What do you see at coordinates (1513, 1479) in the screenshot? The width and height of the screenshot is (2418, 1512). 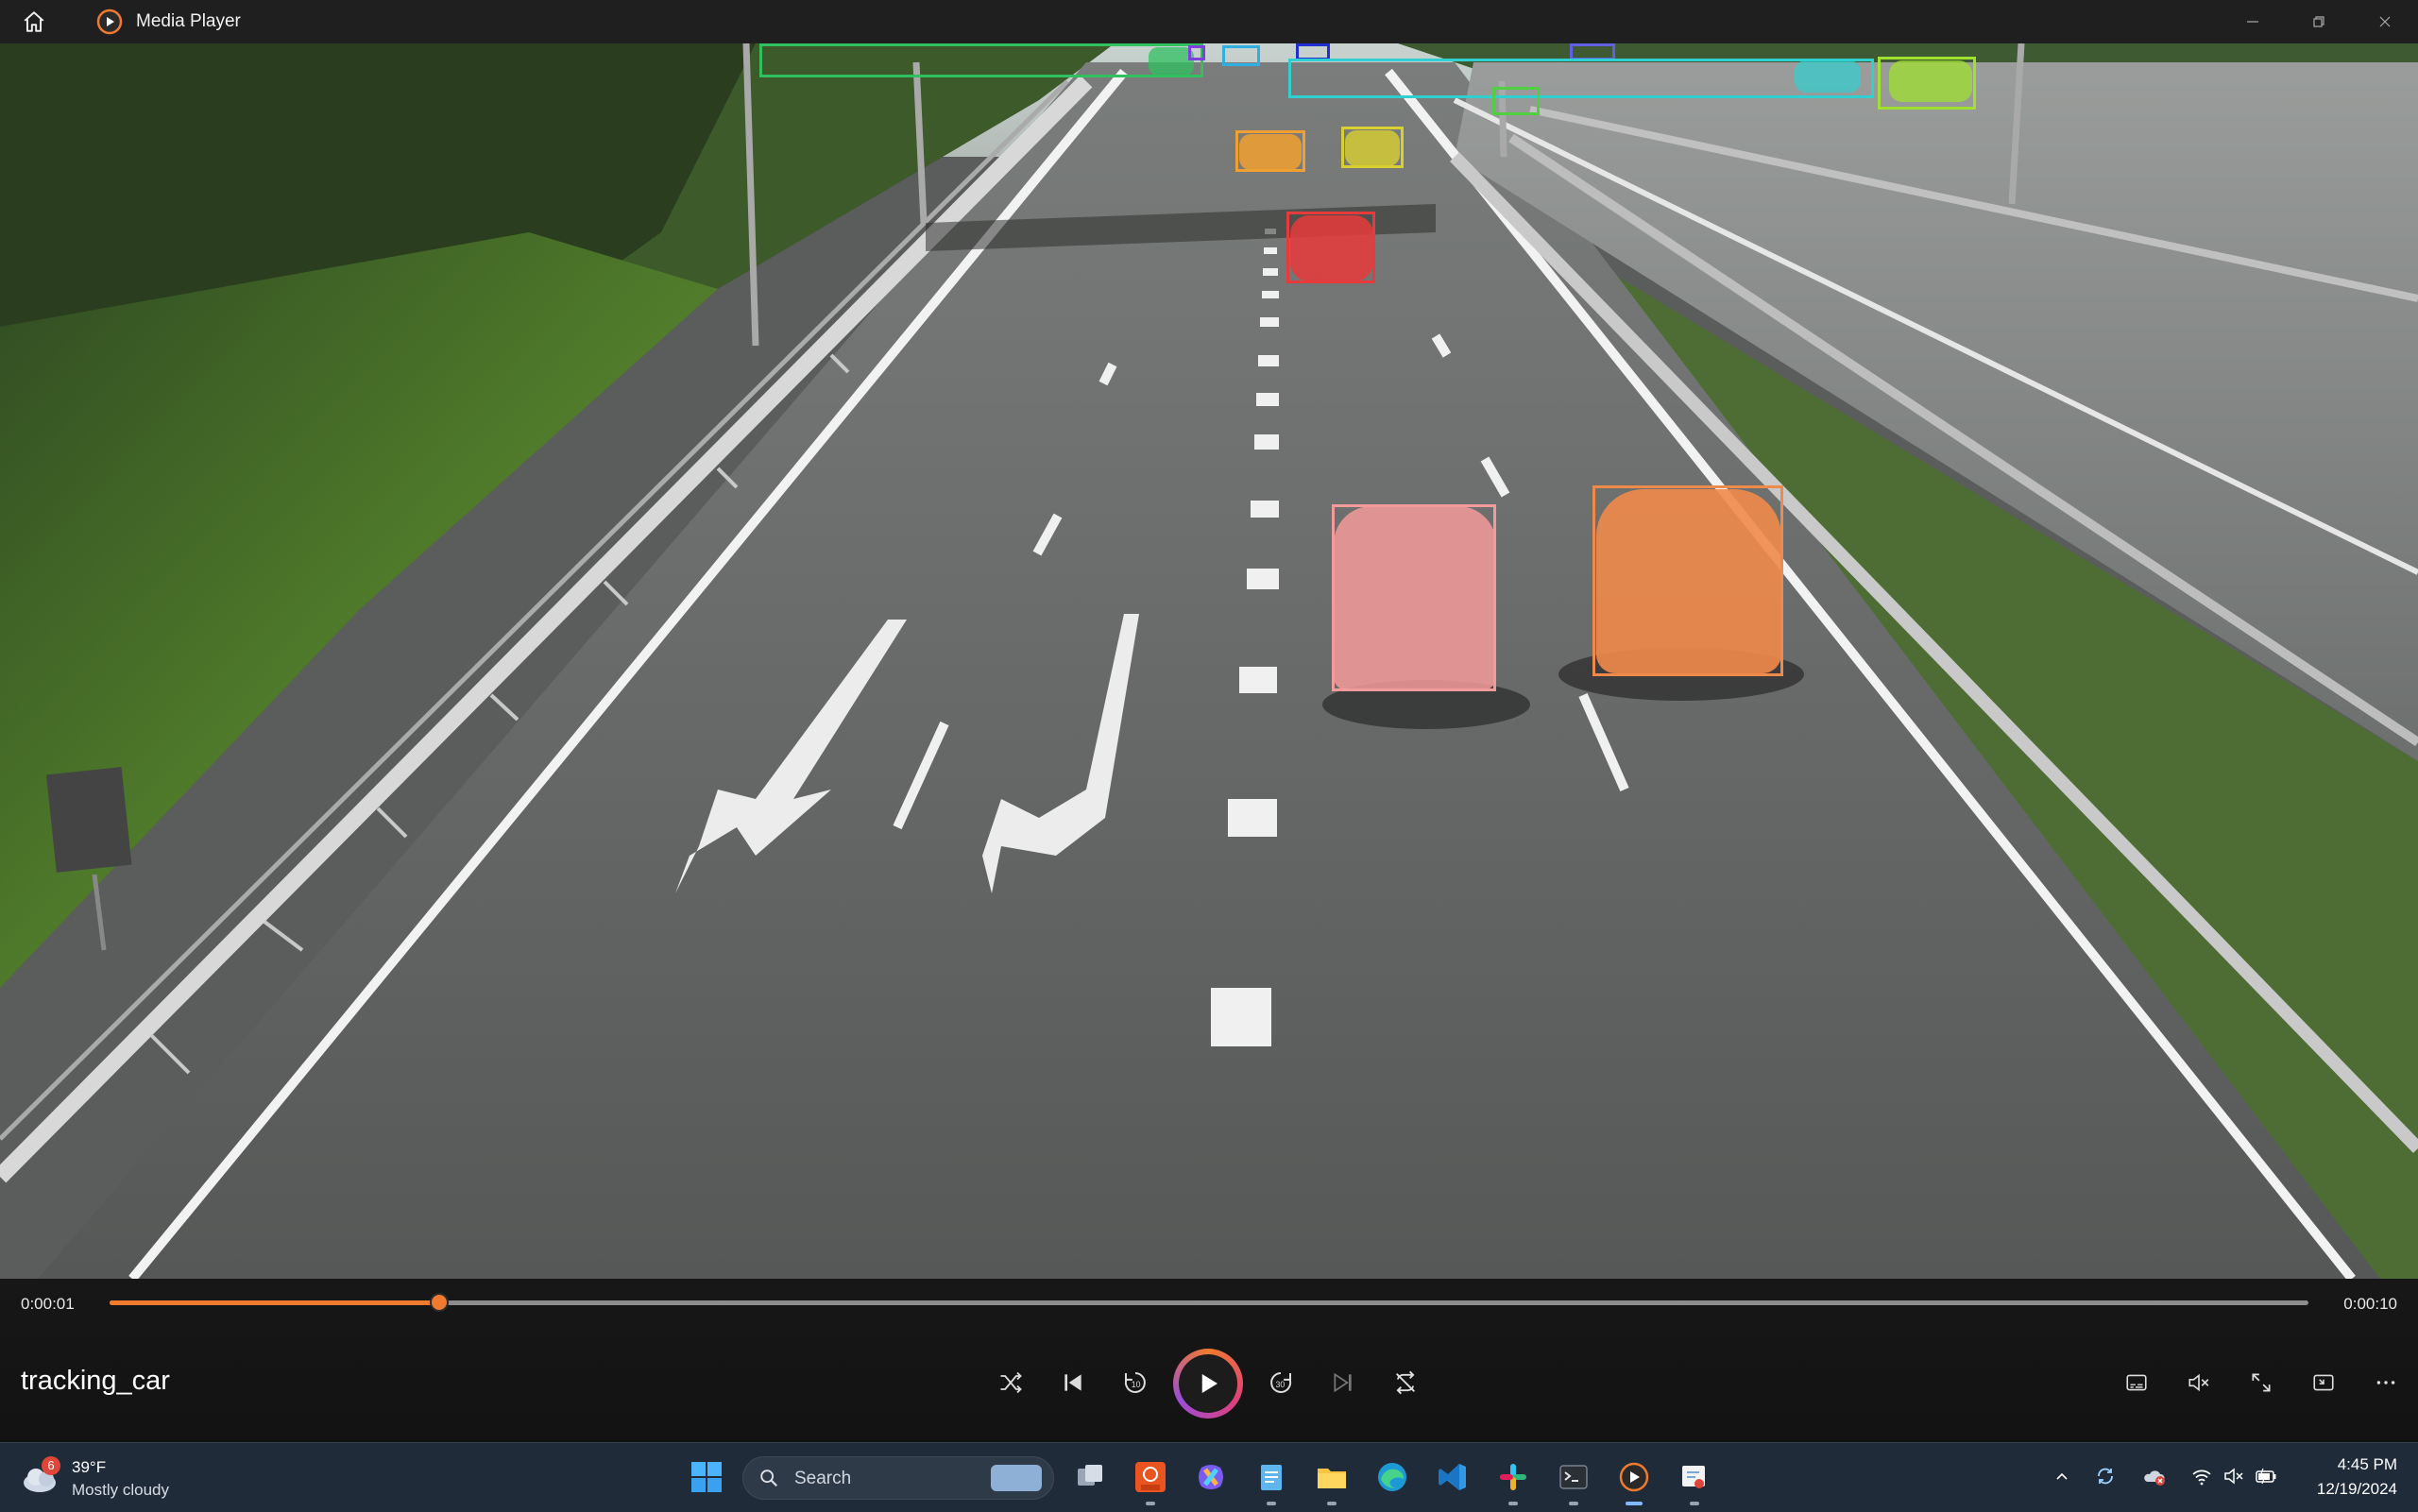 I see `slack-icon` at bounding box center [1513, 1479].